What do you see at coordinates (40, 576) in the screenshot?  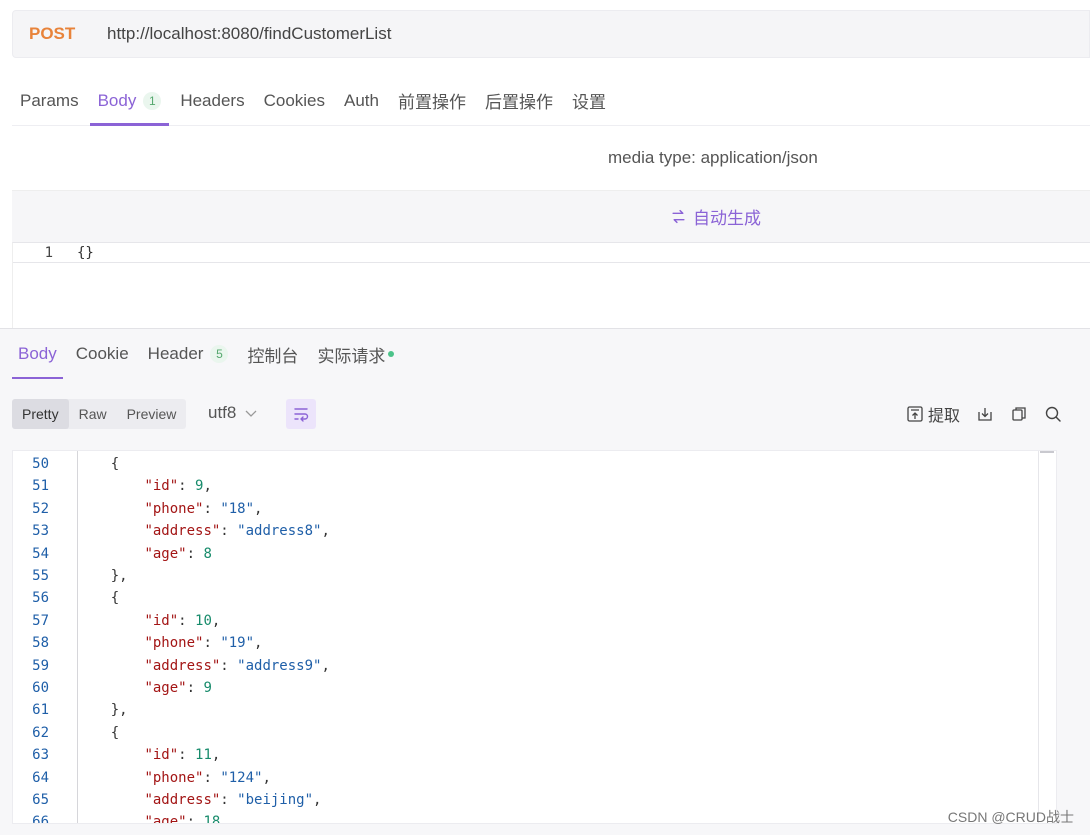 I see `line-number: 55` at bounding box center [40, 576].